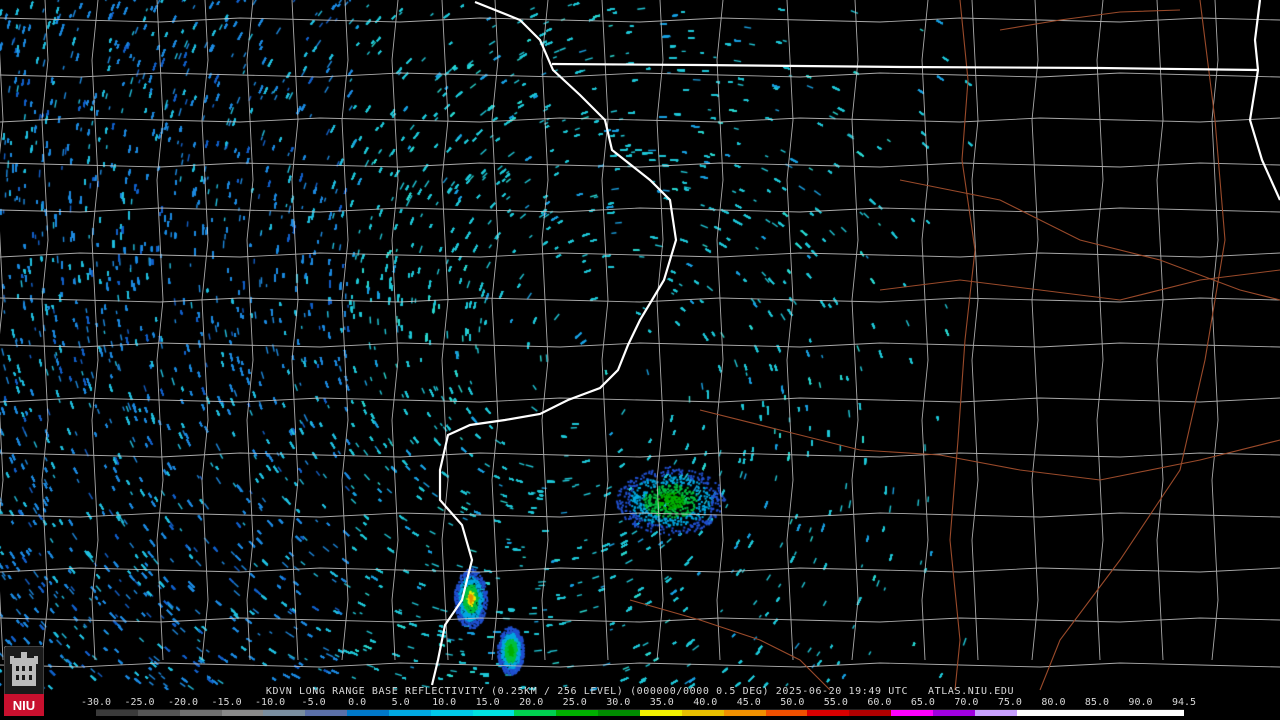  What do you see at coordinates (705, 702) in the screenshot?
I see `colorbar-tick-label: 40.0` at bounding box center [705, 702].